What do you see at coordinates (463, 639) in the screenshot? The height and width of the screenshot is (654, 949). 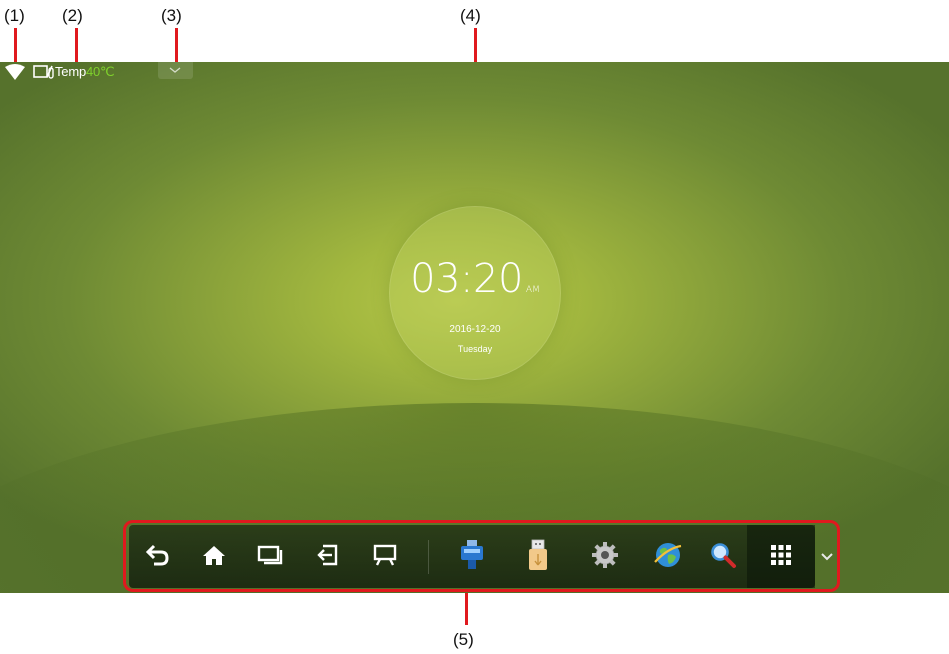 I see `callout-5: (5)` at bounding box center [463, 639].